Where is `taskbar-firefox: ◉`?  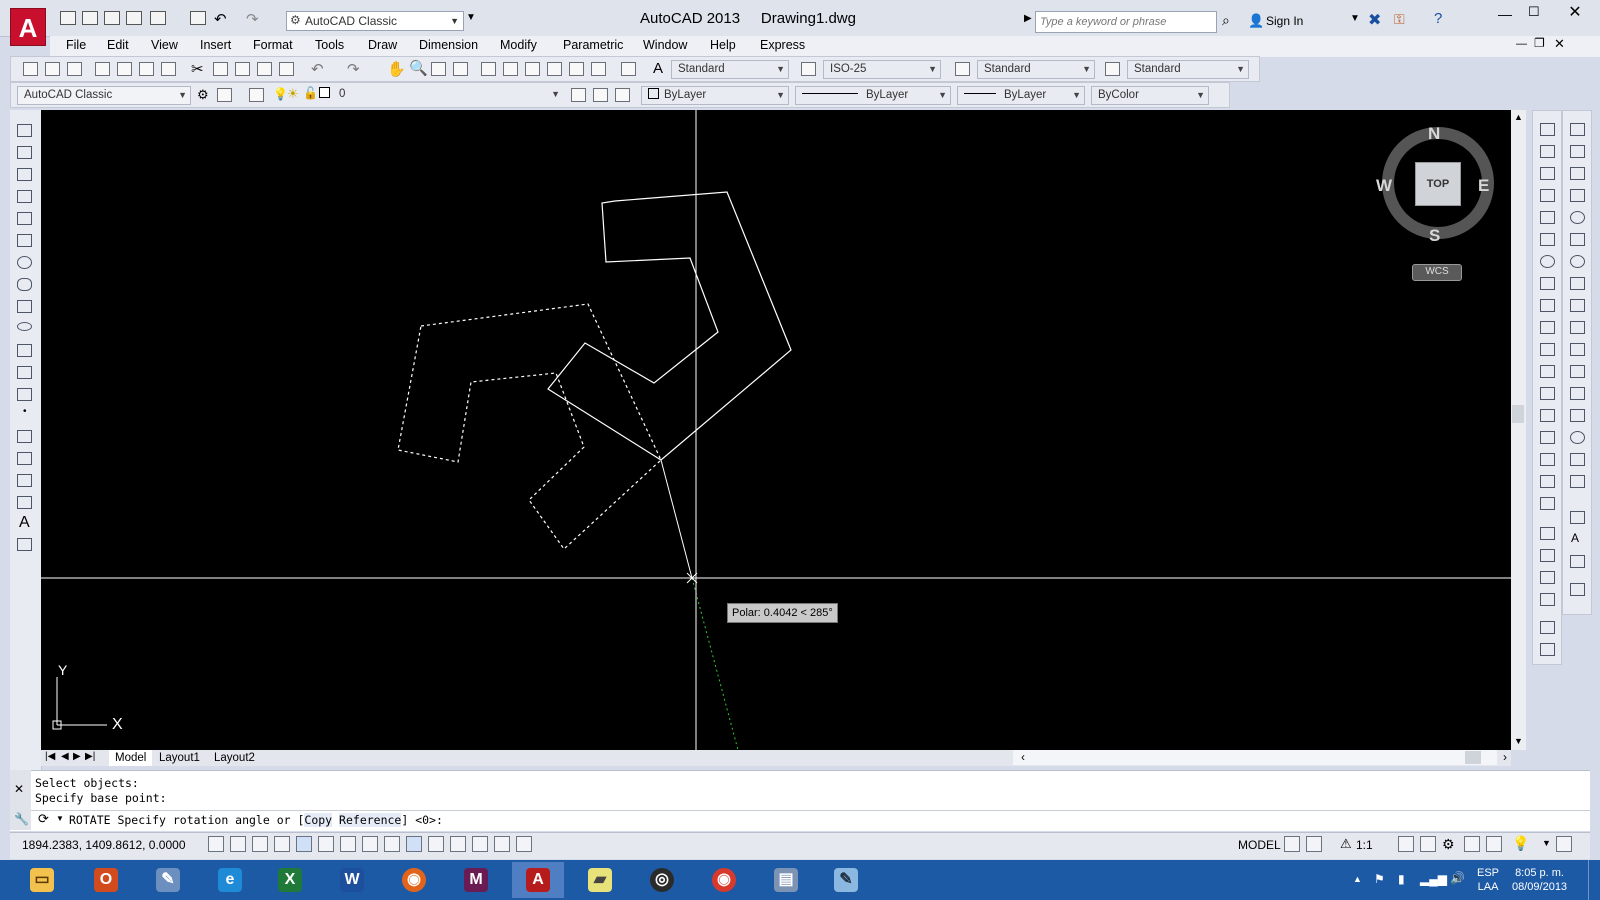
taskbar-firefox: ◉ is located at coordinates (414, 880).